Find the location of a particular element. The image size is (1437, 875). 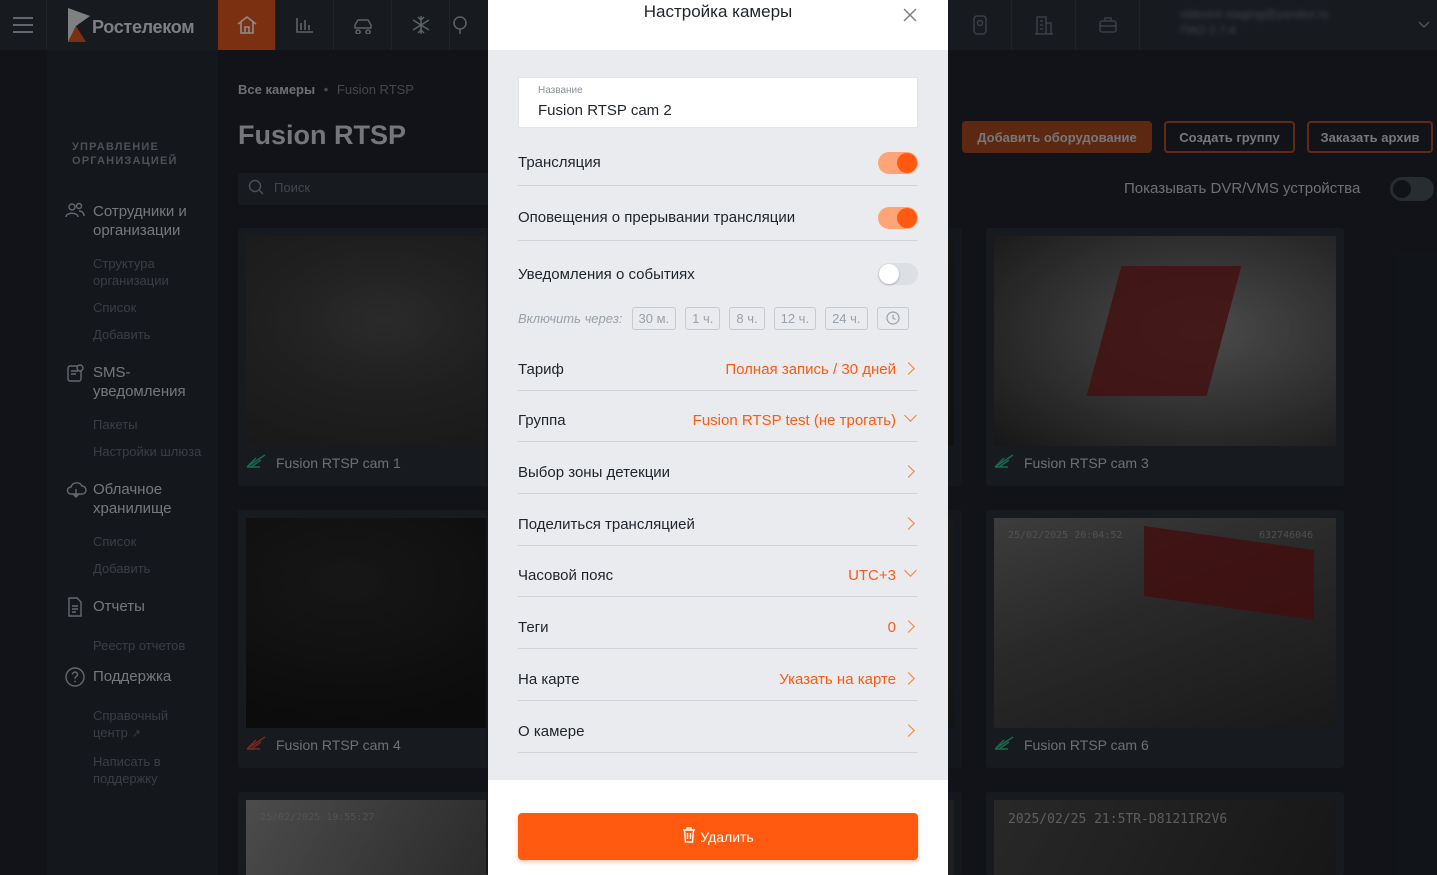

enable-24h-button: 24 ч. is located at coordinates (846, 318).